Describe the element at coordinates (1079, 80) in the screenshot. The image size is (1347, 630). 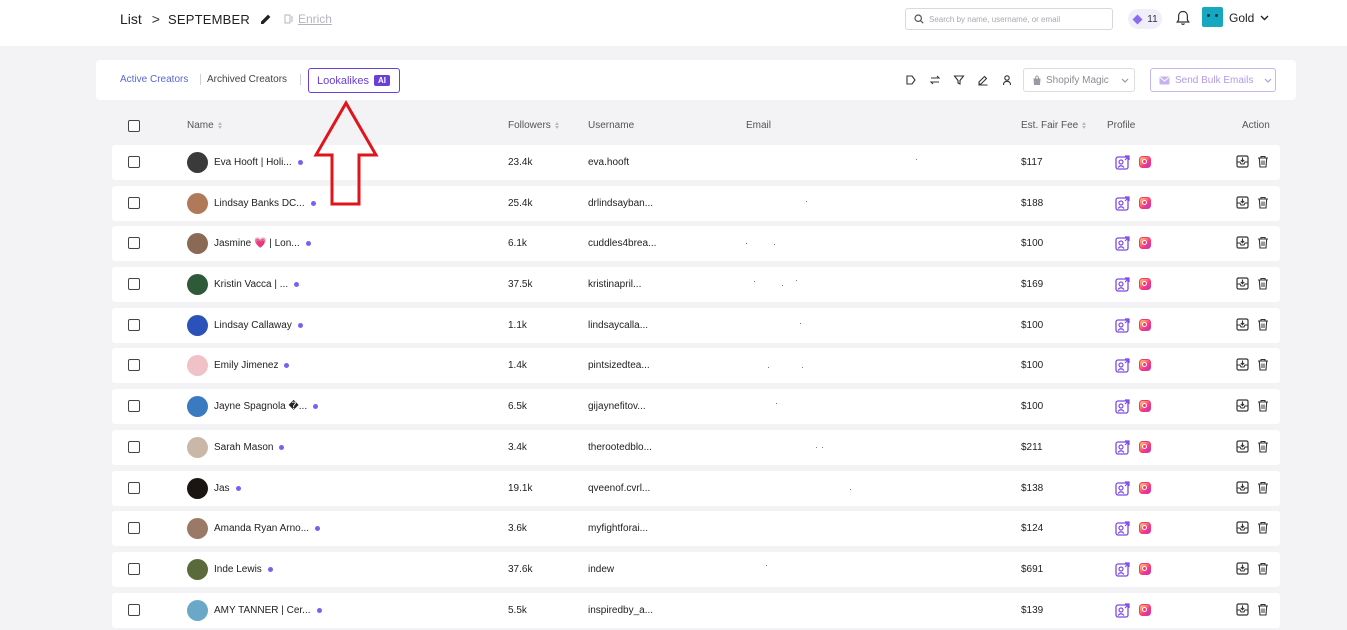
I see `shopify-magic-dropdown: Shopify Magic` at that location.